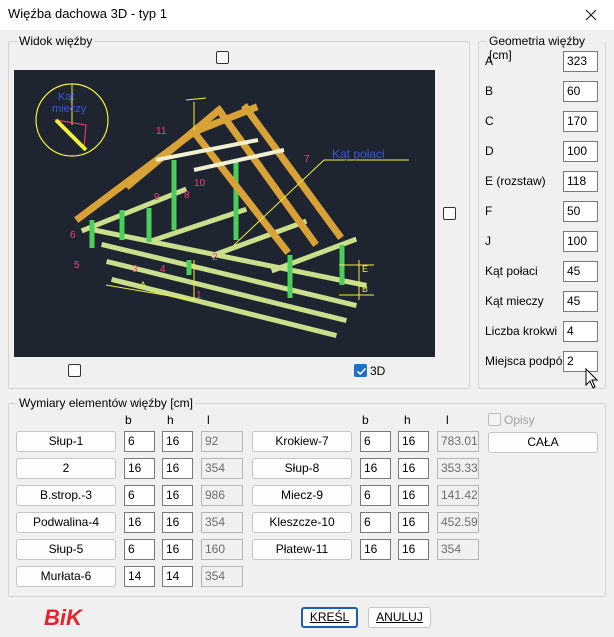  I want to click on element-l-input-left-0: 92, so click(222, 441).